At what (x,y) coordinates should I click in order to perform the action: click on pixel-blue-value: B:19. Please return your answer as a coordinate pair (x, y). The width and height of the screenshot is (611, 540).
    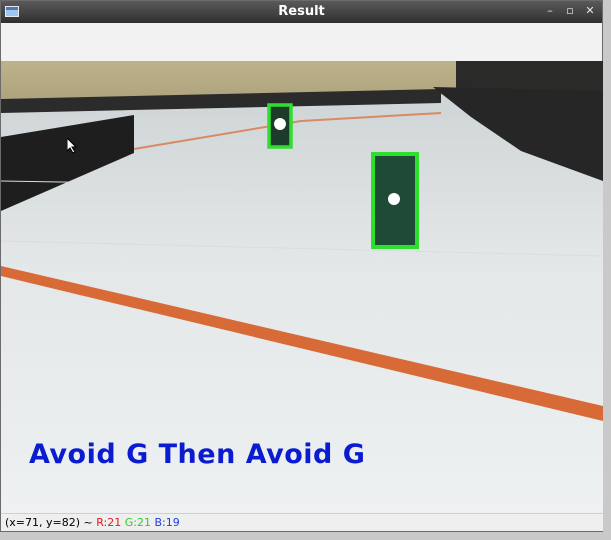
    Looking at the image, I should click on (167, 522).